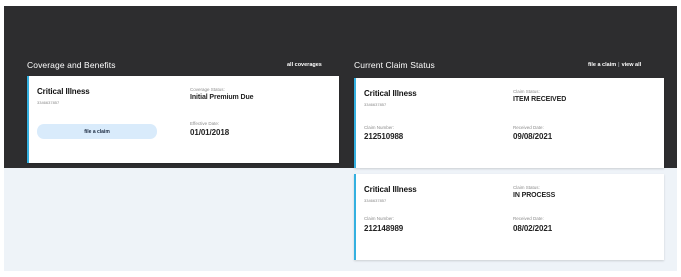  Describe the element at coordinates (71, 65) in the screenshot. I see `coverage-section-title: Coverage and Benefits` at that location.